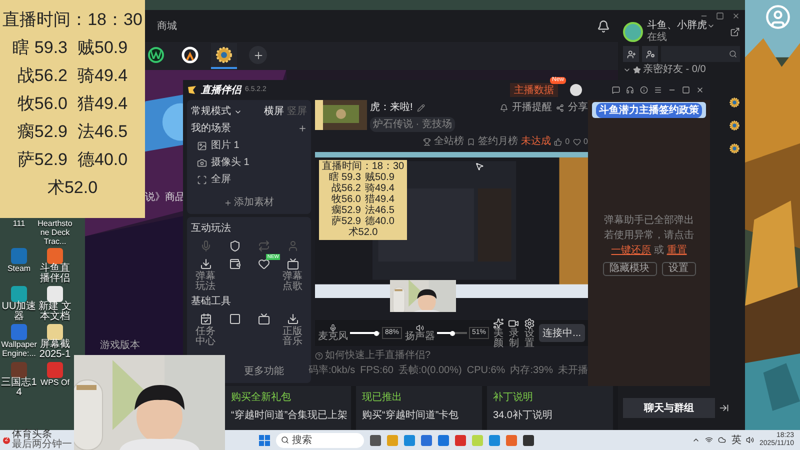 The height and width of the screenshot is (450, 800). I want to click on status-text: 在线, so click(657, 38).